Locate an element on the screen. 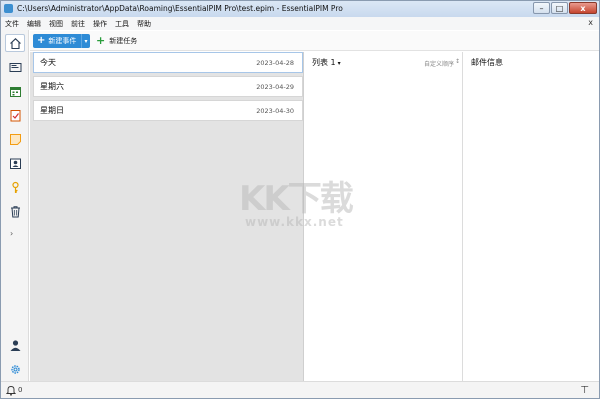  contacts-icon is located at coordinates (15, 163).